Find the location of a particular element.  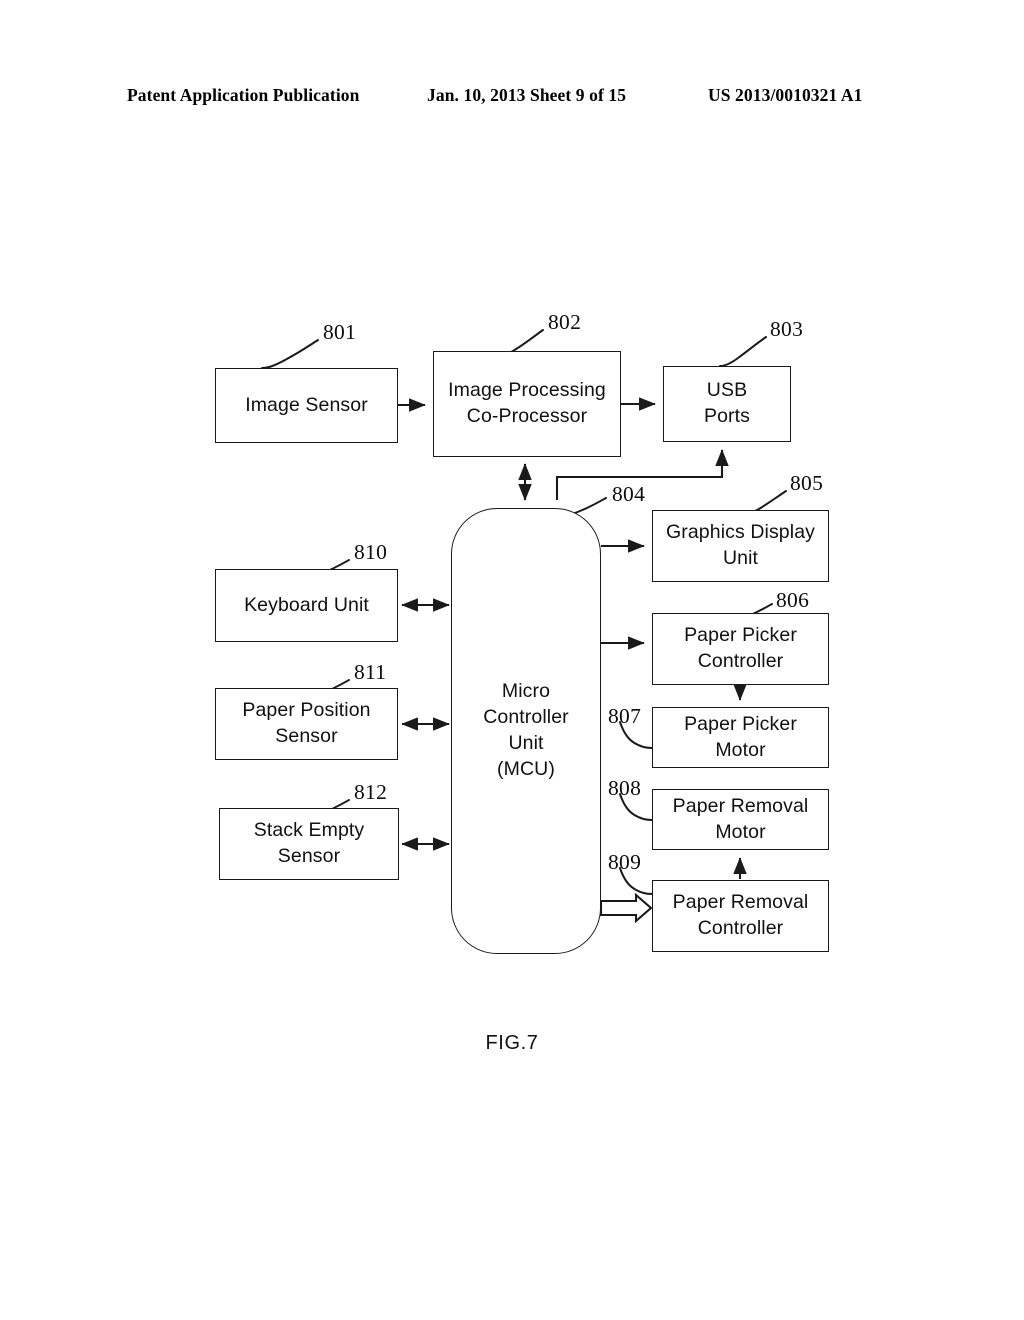

block-label-801: Image Sensor is located at coordinates (306, 404).